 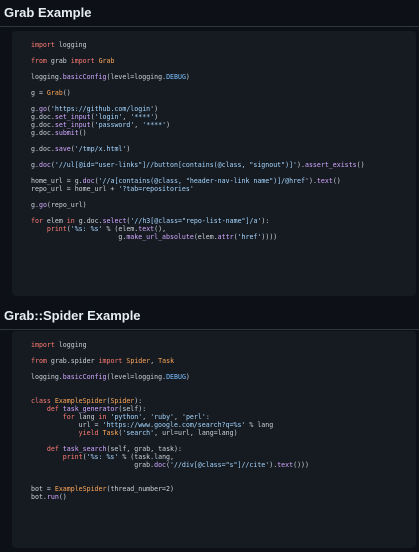 I want to click on code-line: g.make_url_absolute(elem.attr('href')))), so click(x=198, y=237).